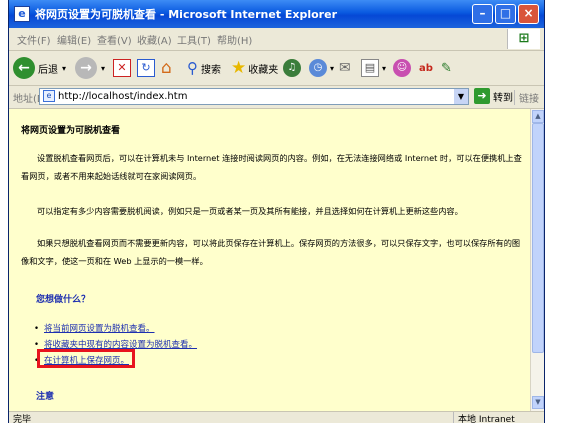  What do you see at coordinates (234, 39) in the screenshot?
I see `menu-help: 帮助(H)` at bounding box center [234, 39].